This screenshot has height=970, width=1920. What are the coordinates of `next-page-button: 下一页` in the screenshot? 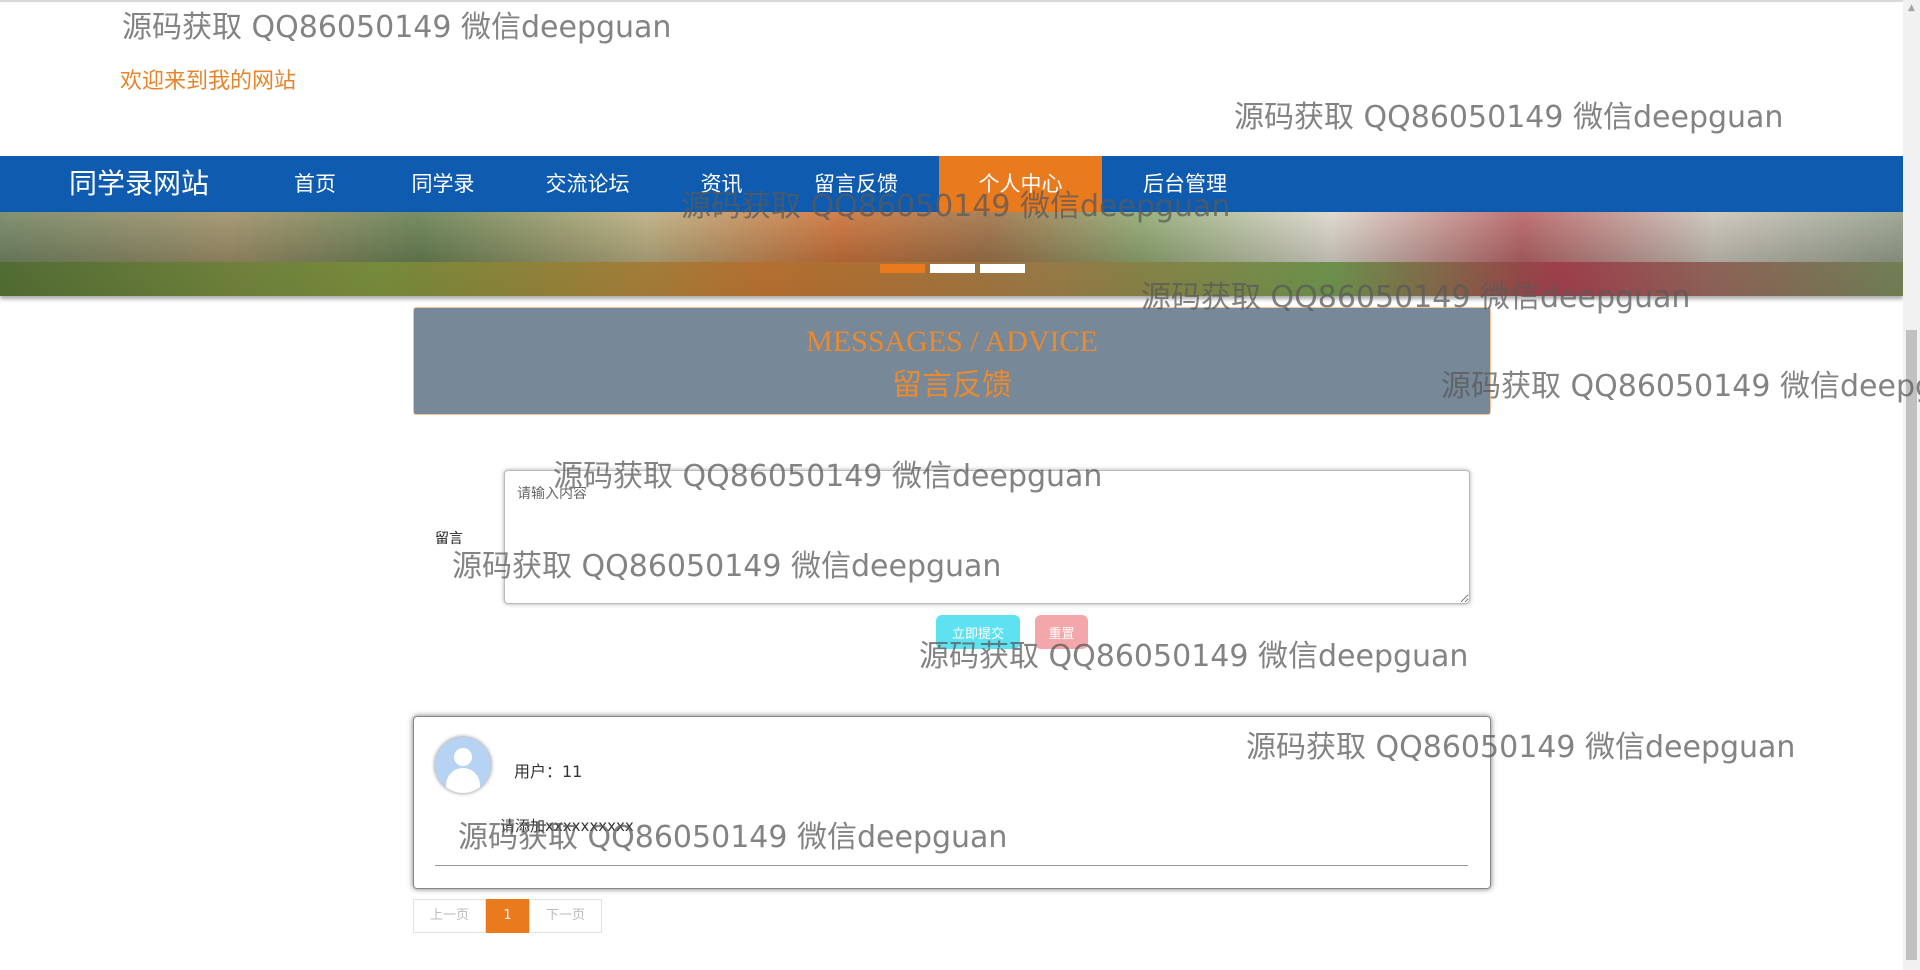 It's located at (565, 916).